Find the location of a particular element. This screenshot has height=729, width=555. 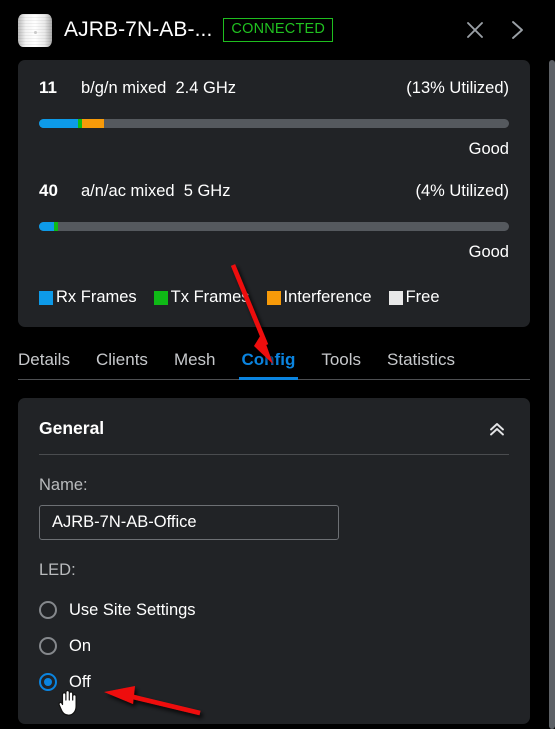

legend-item: Rx Frames is located at coordinates (88, 297).